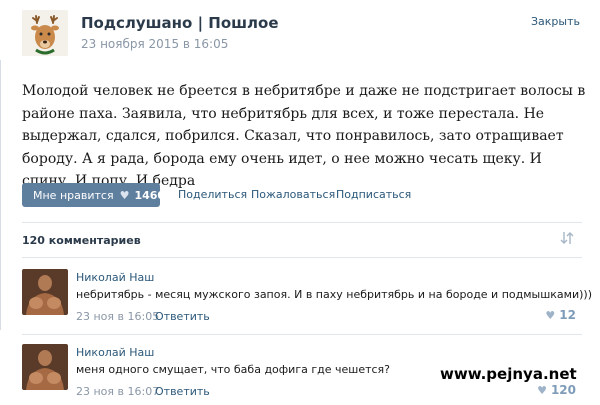 This screenshot has height=405, width=600. I want to click on site-watermark: www.pejnya.net, so click(508, 374).